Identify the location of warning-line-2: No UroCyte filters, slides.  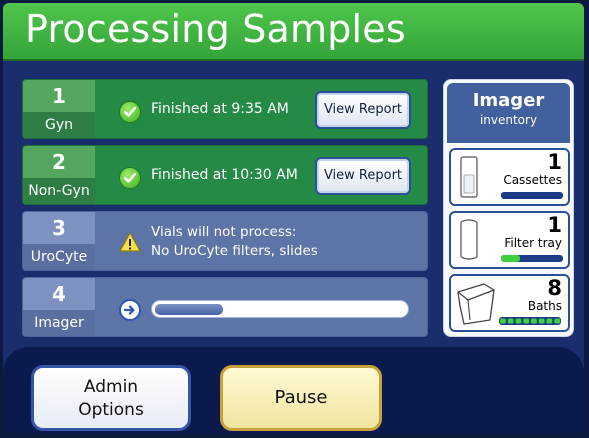
(234, 251).